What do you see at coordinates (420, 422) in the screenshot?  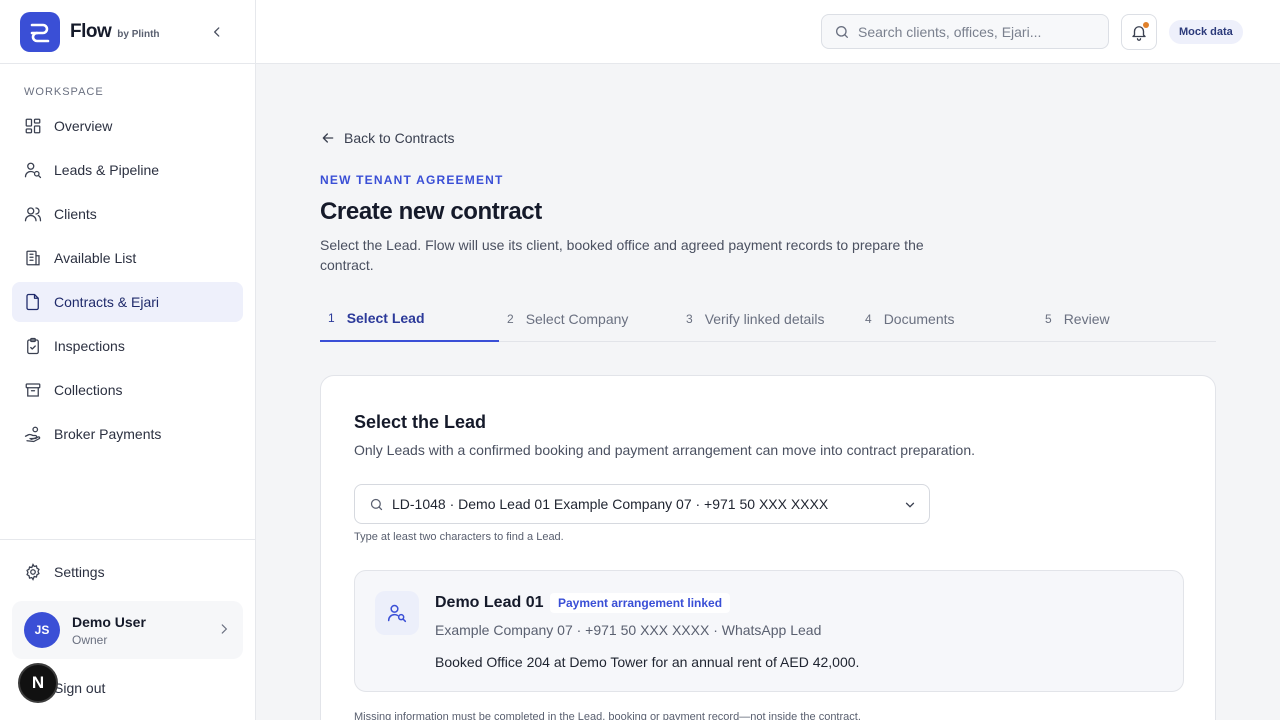 I see `card-title: Select the Lead` at bounding box center [420, 422].